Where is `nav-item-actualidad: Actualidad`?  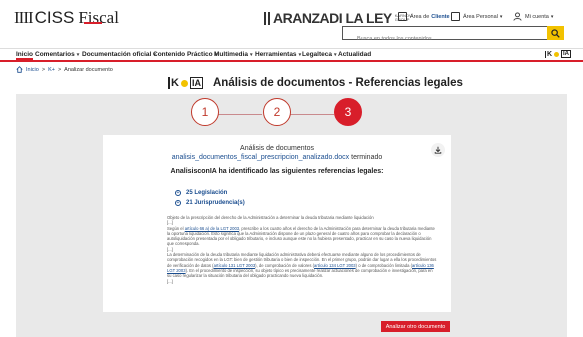 nav-item-actualidad: Actualidad is located at coordinates (354, 54).